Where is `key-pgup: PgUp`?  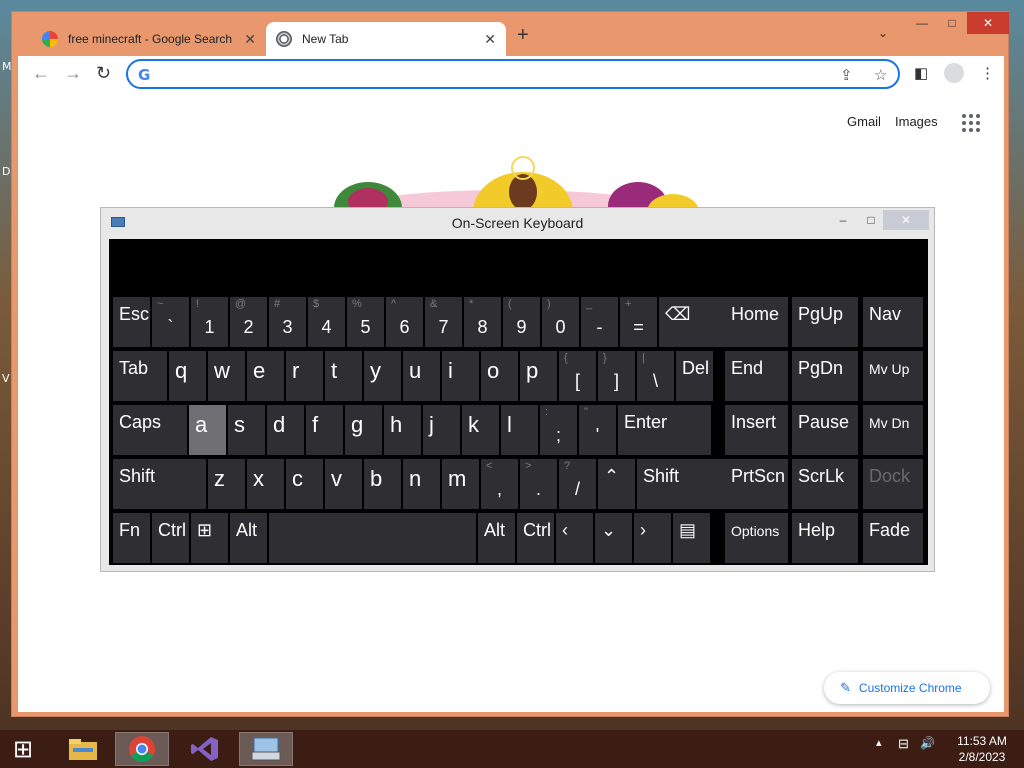
key-pgup: PgUp is located at coordinates (825, 322).